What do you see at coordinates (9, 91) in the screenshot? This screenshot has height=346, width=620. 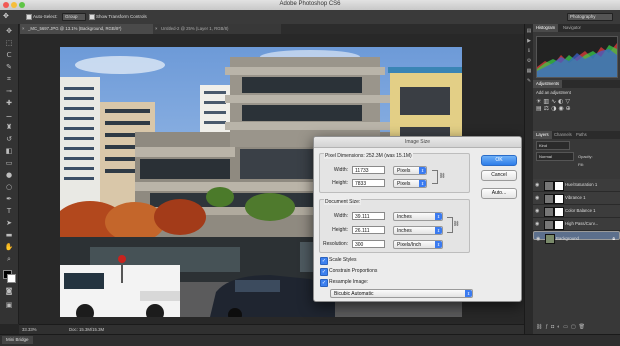 I see `eyedropper-tool-icon: ⊸` at bounding box center [9, 91].